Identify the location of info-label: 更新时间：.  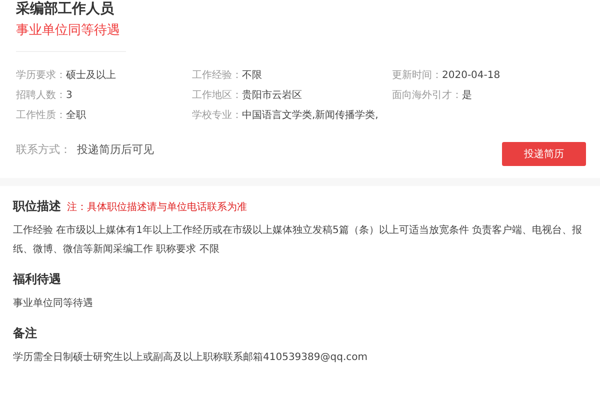
(417, 75).